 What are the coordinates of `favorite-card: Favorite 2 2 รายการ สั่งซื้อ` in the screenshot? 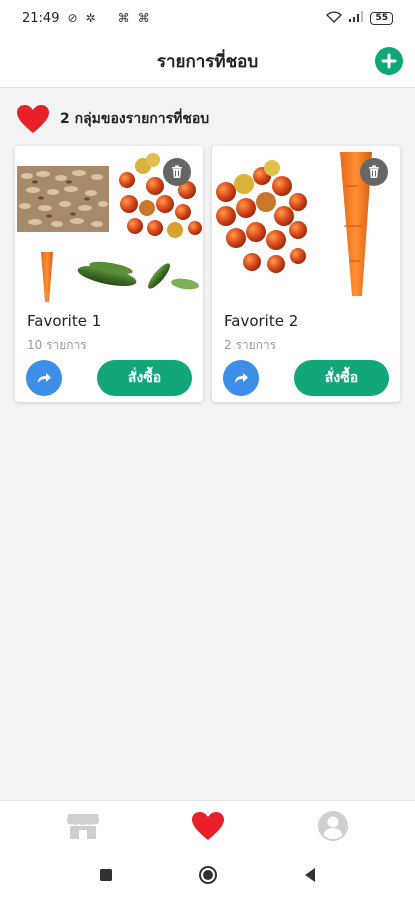 It's located at (306, 274).